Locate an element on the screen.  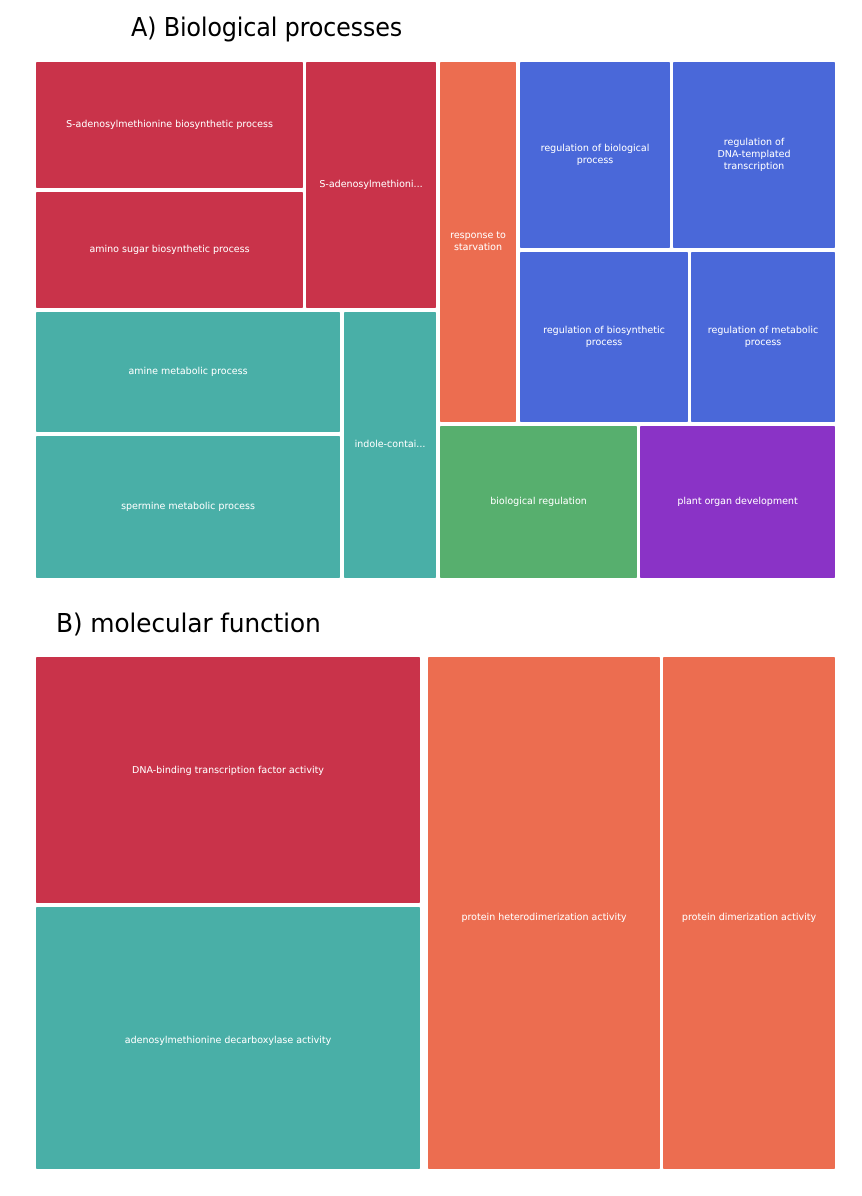
tile-label: regulation of metabolic process is located at coordinates (763, 336).